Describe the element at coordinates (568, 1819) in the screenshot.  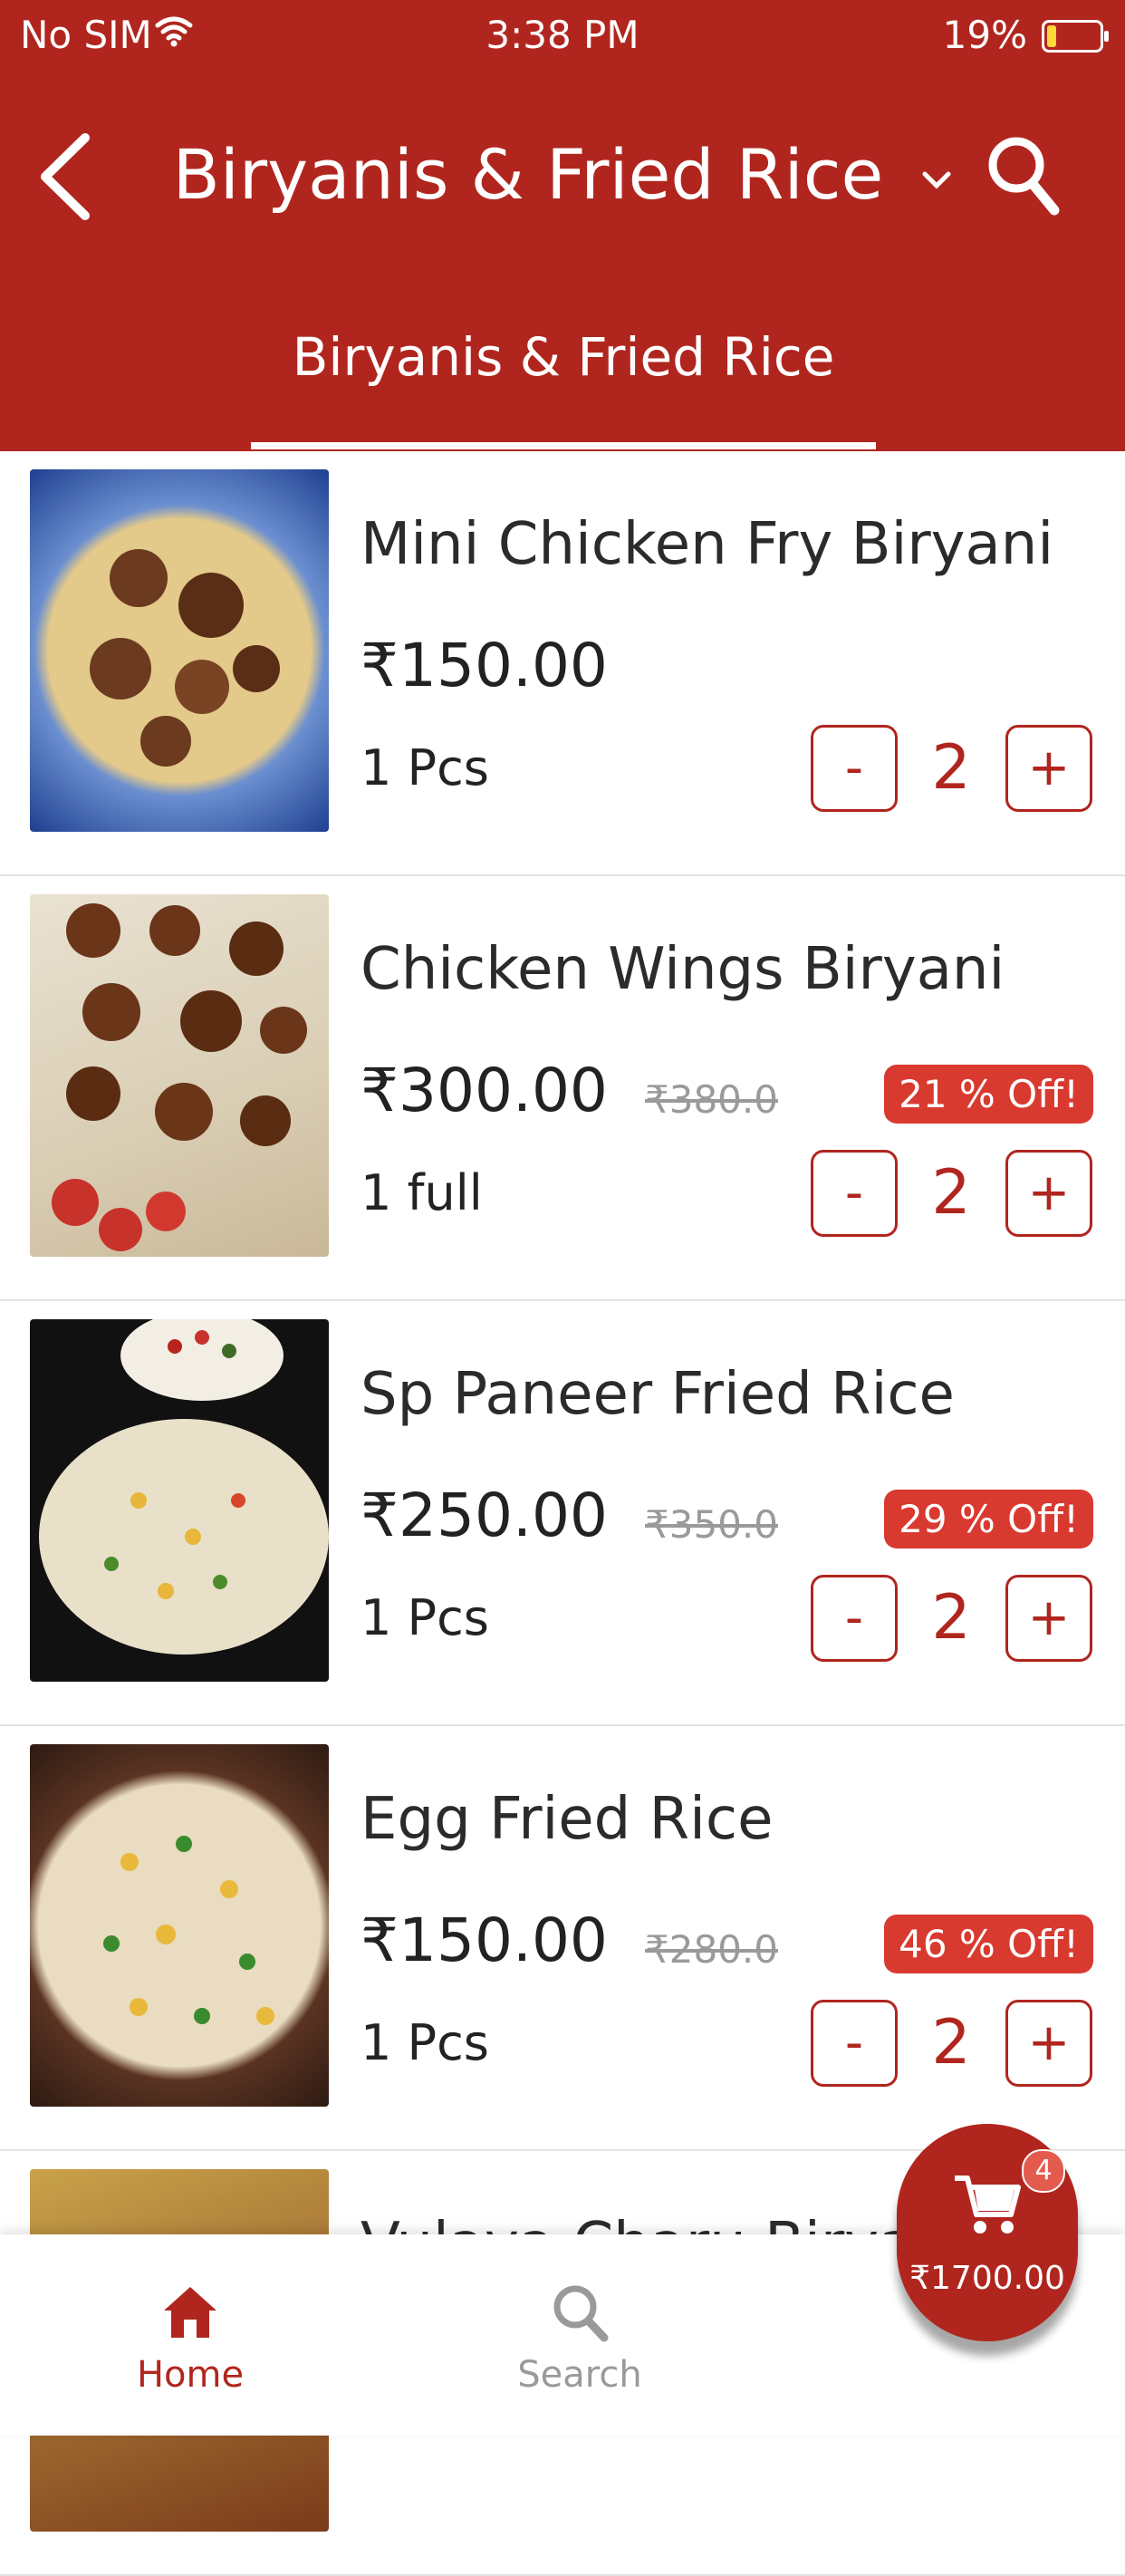
I see `product-name: Egg Fried Rice` at that location.